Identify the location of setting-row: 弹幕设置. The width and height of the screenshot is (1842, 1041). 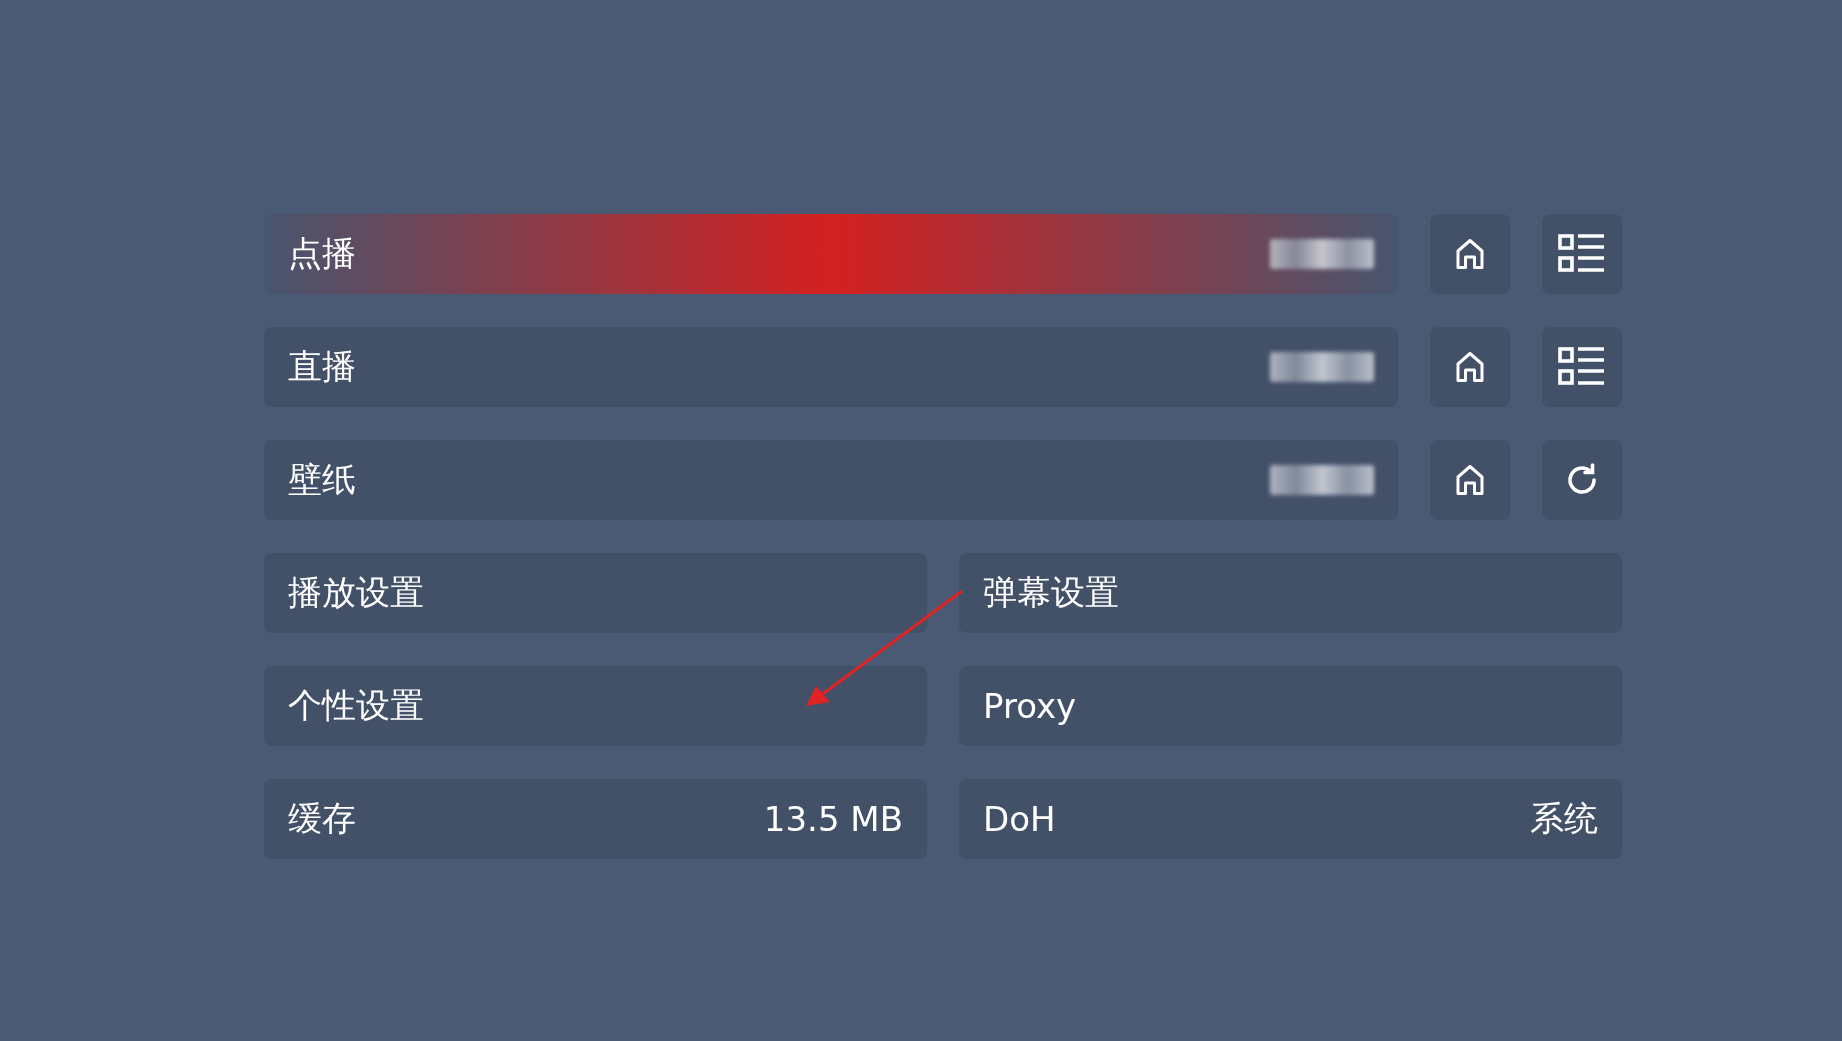
(1290, 593).